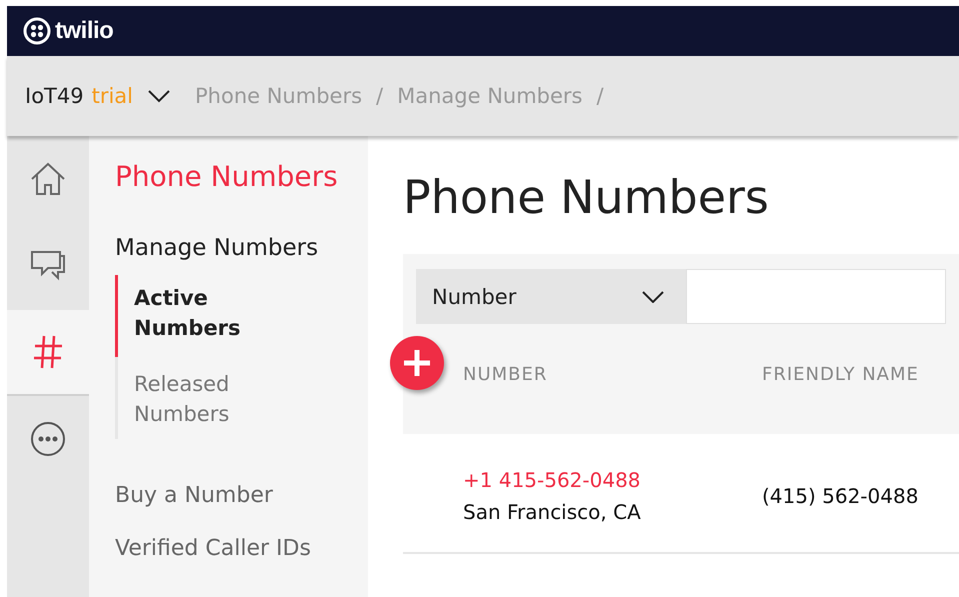 This screenshot has height=597, width=959. What do you see at coordinates (48, 439) in the screenshot?
I see `more-icon` at bounding box center [48, 439].